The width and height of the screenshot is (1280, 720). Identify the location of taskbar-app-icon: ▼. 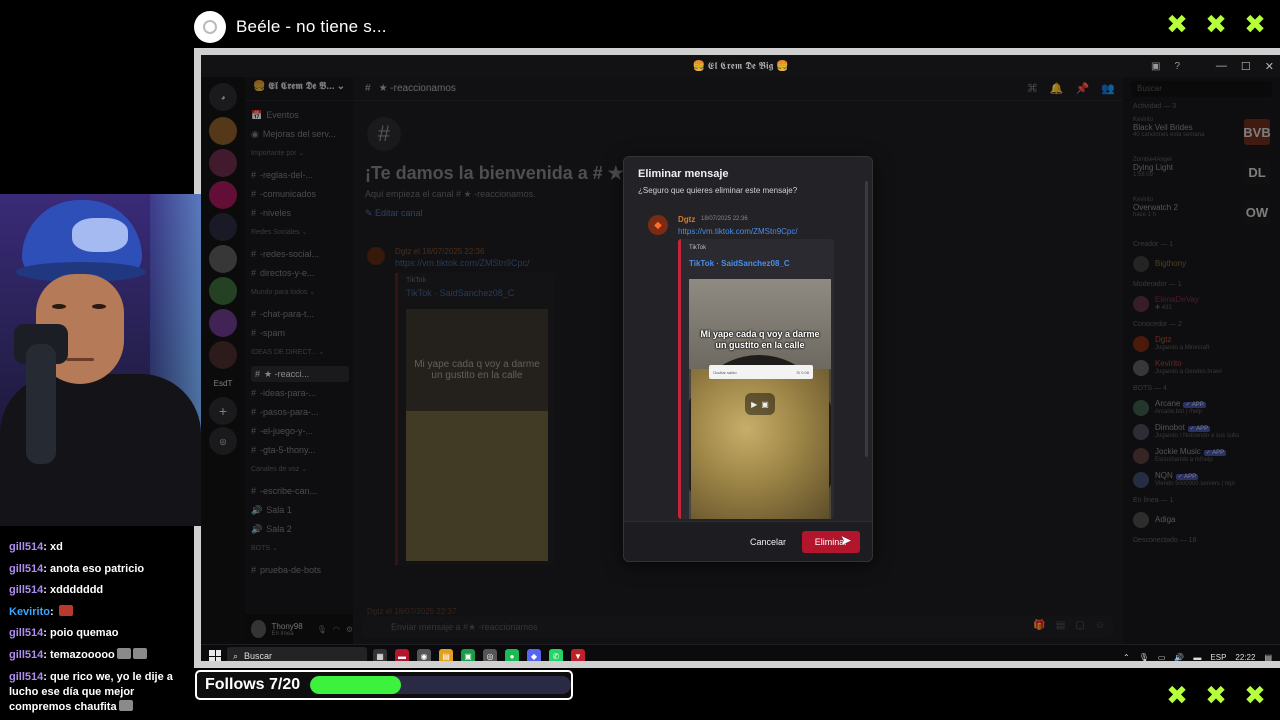
(578, 655).